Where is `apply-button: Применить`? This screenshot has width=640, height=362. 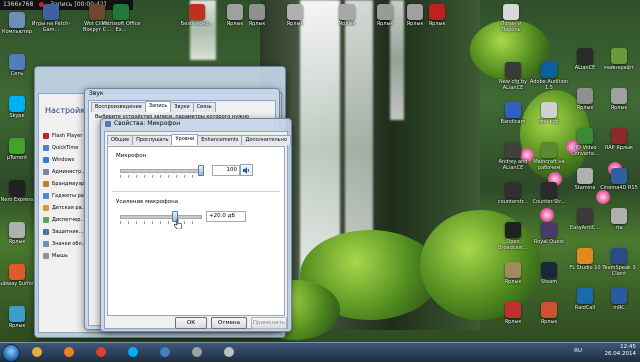 apply-button: Применить is located at coordinates (269, 323).